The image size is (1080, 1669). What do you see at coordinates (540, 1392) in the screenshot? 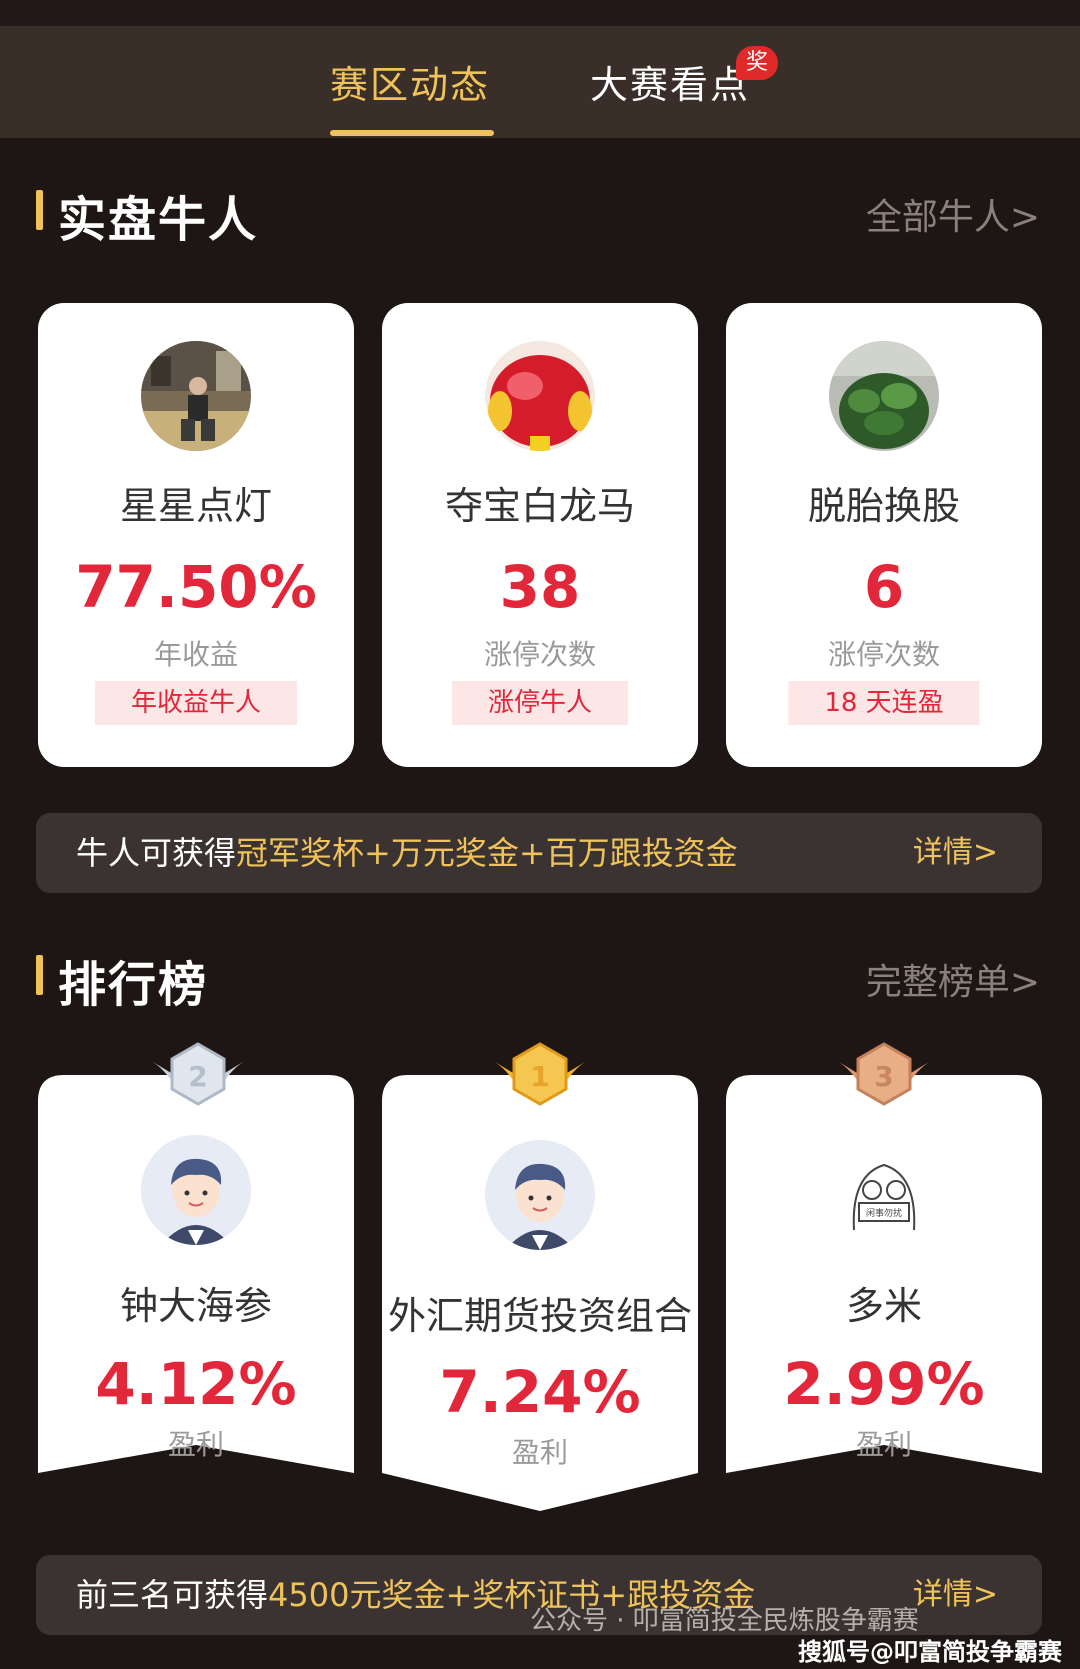
I see `trader-profit: 7.24%` at bounding box center [540, 1392].